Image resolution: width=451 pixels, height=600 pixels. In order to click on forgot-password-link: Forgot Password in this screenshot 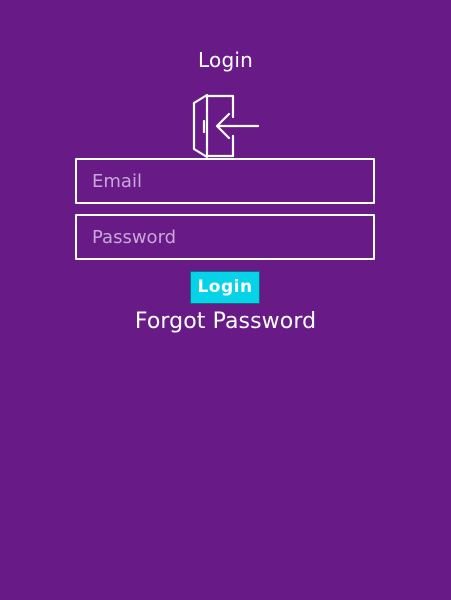, I will do `click(225, 322)`.